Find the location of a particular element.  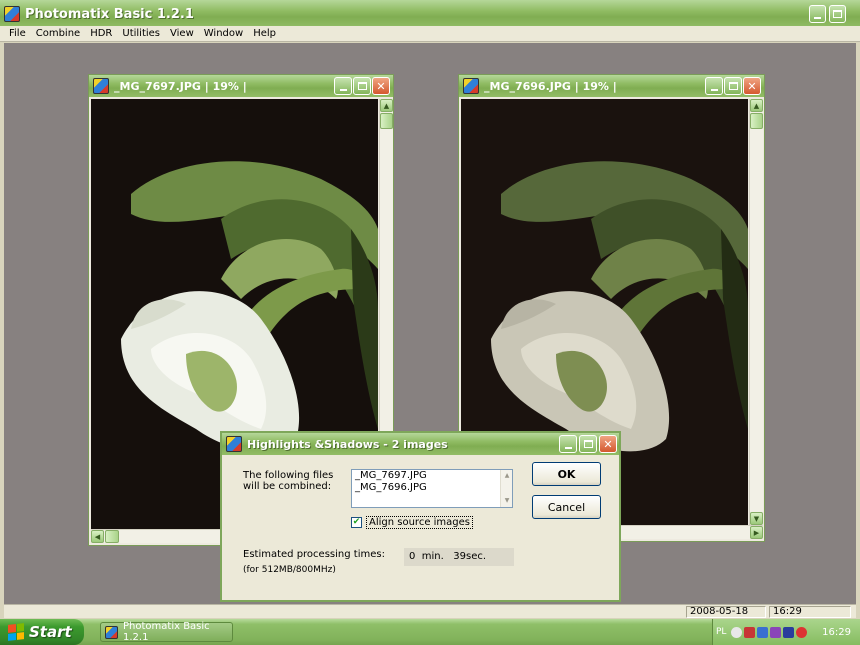

taskbar-item-photomatix: Photomatix Basic 1.2.1 is located at coordinates (166, 632).